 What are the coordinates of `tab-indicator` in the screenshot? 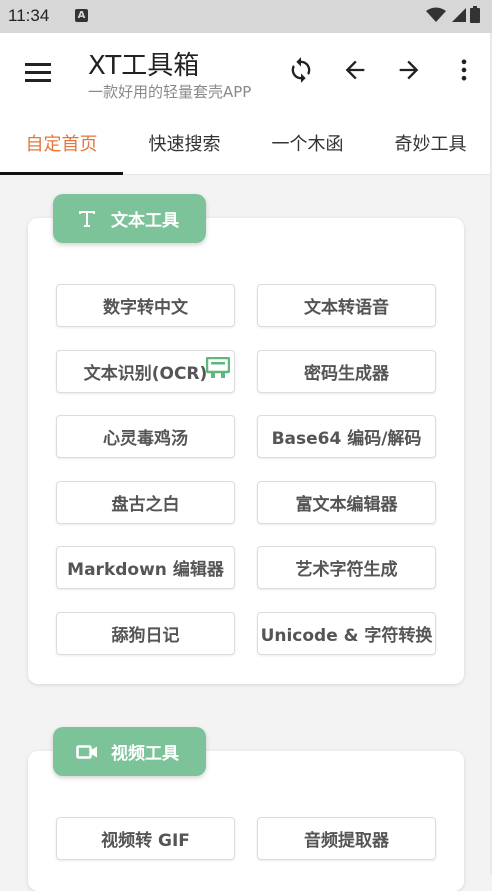 It's located at (61, 173).